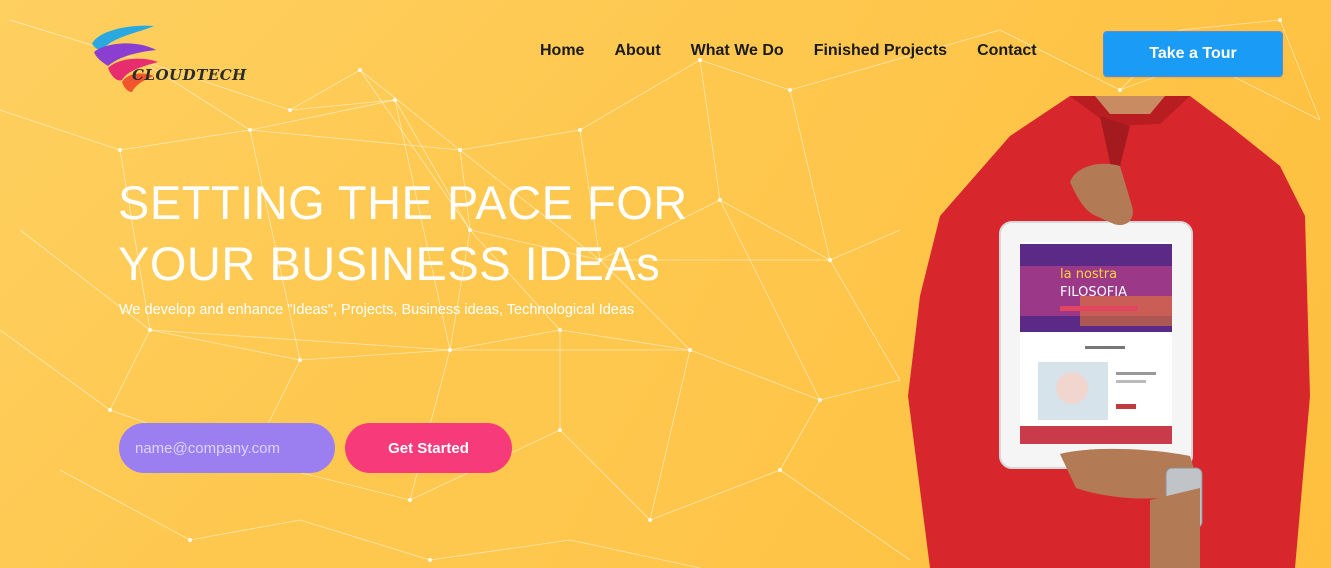 This screenshot has height=568, width=1331. I want to click on nav-item-what-we-do: What We Do, so click(737, 51).